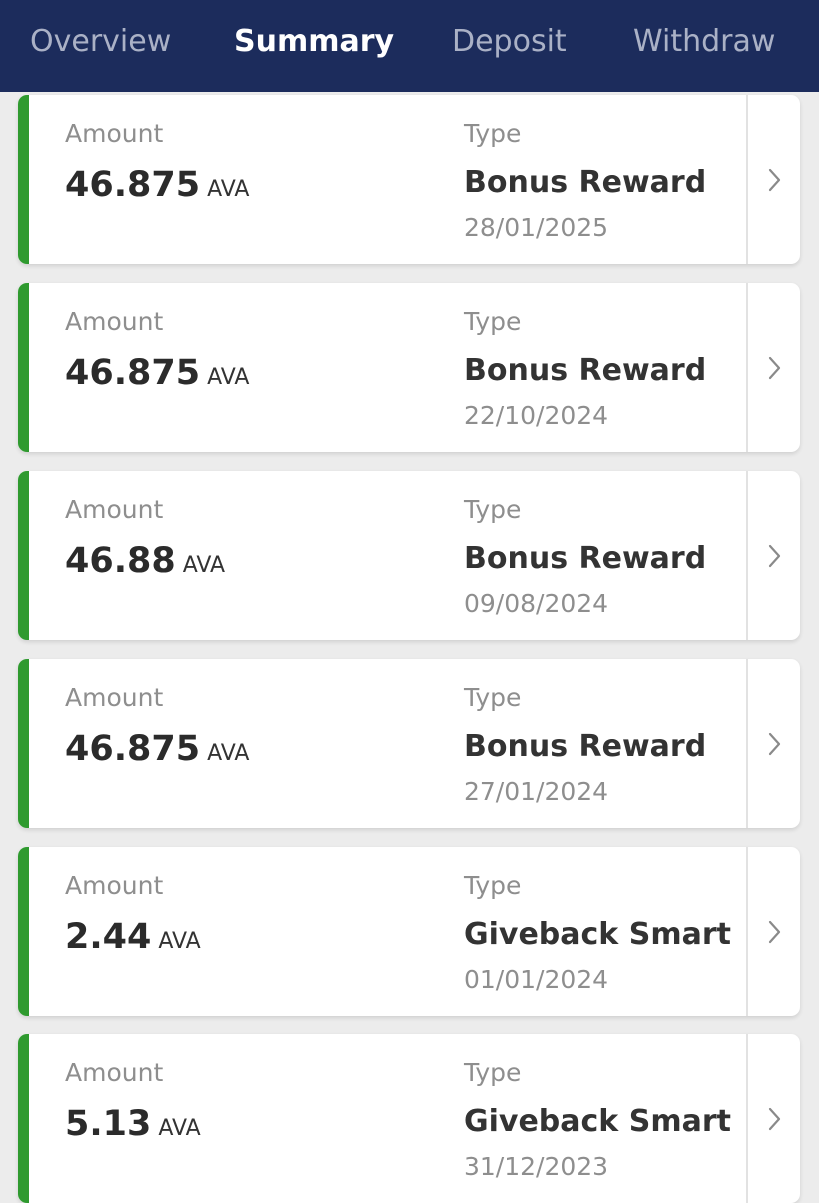  I want to click on date-value: 27/01/2024, so click(536, 791).